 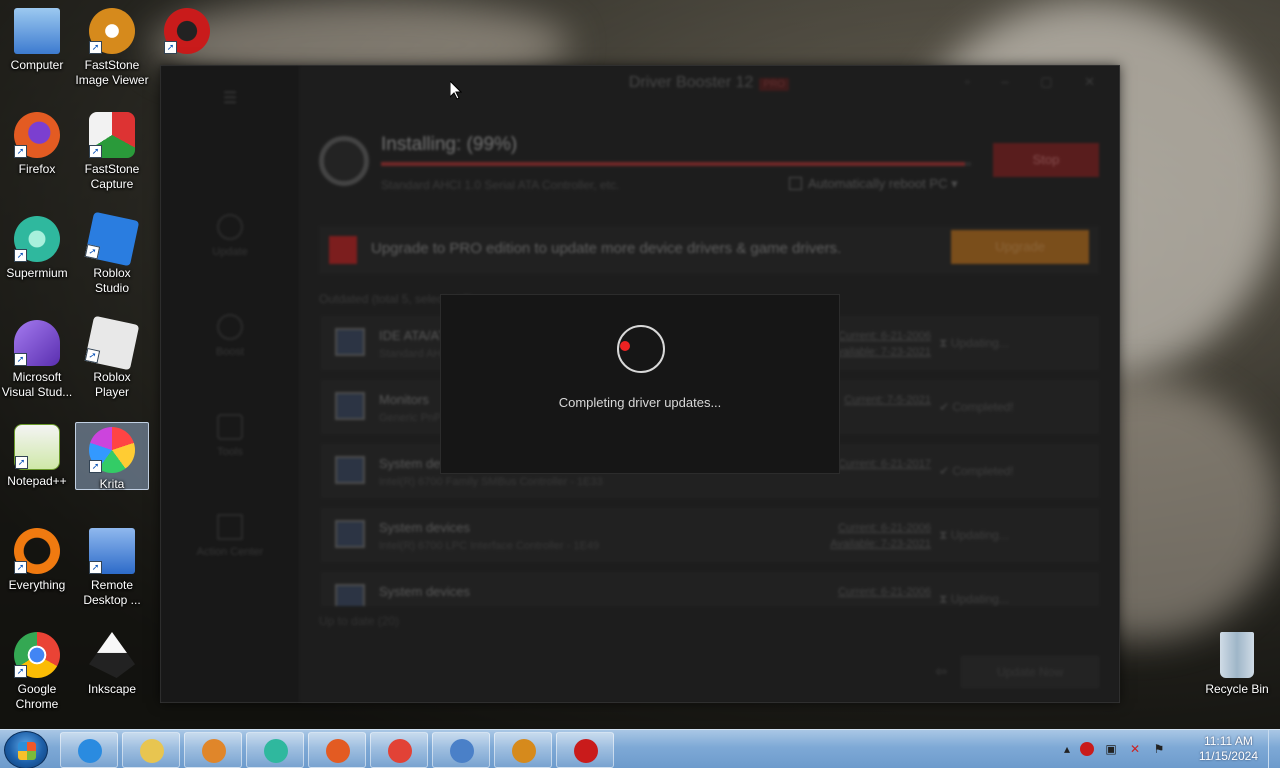 I want to click on taskbar-app-driver-booster, so click(x=585, y=750).